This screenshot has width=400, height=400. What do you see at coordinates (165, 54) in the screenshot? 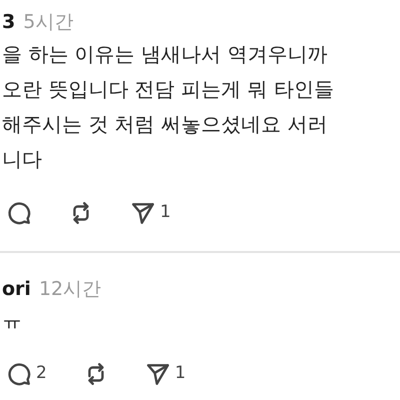
I see `comment-text-line: 을 하는 이유는 냄새나서 역겨우니까` at bounding box center [165, 54].